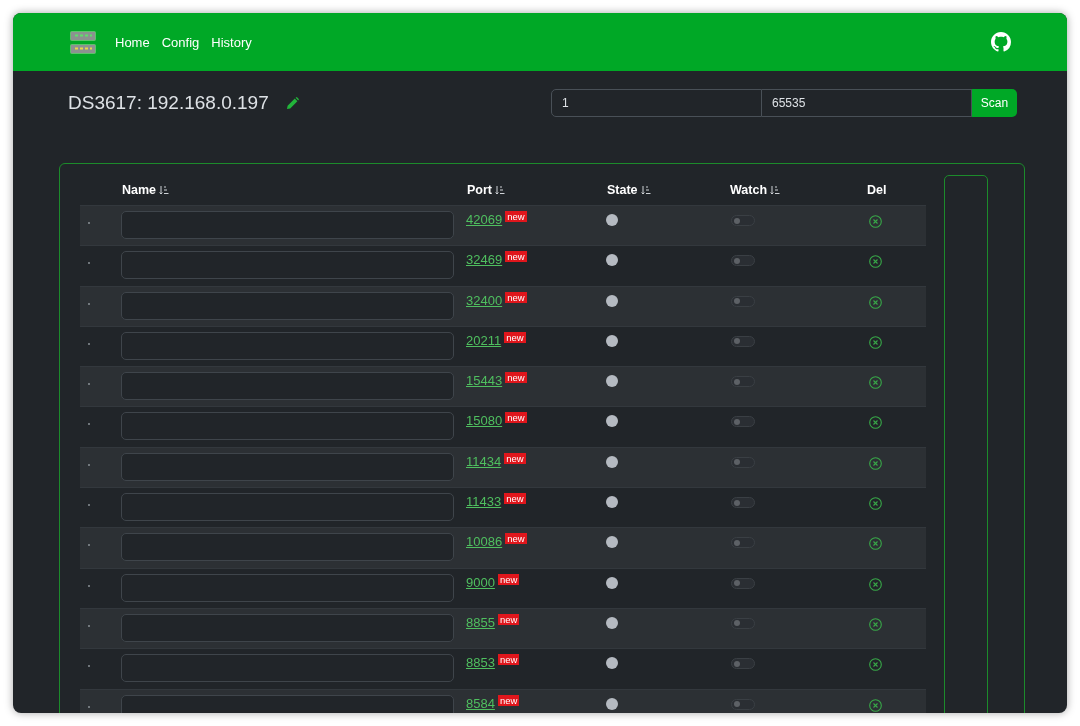  I want to click on port-link: 8853, so click(480, 663).